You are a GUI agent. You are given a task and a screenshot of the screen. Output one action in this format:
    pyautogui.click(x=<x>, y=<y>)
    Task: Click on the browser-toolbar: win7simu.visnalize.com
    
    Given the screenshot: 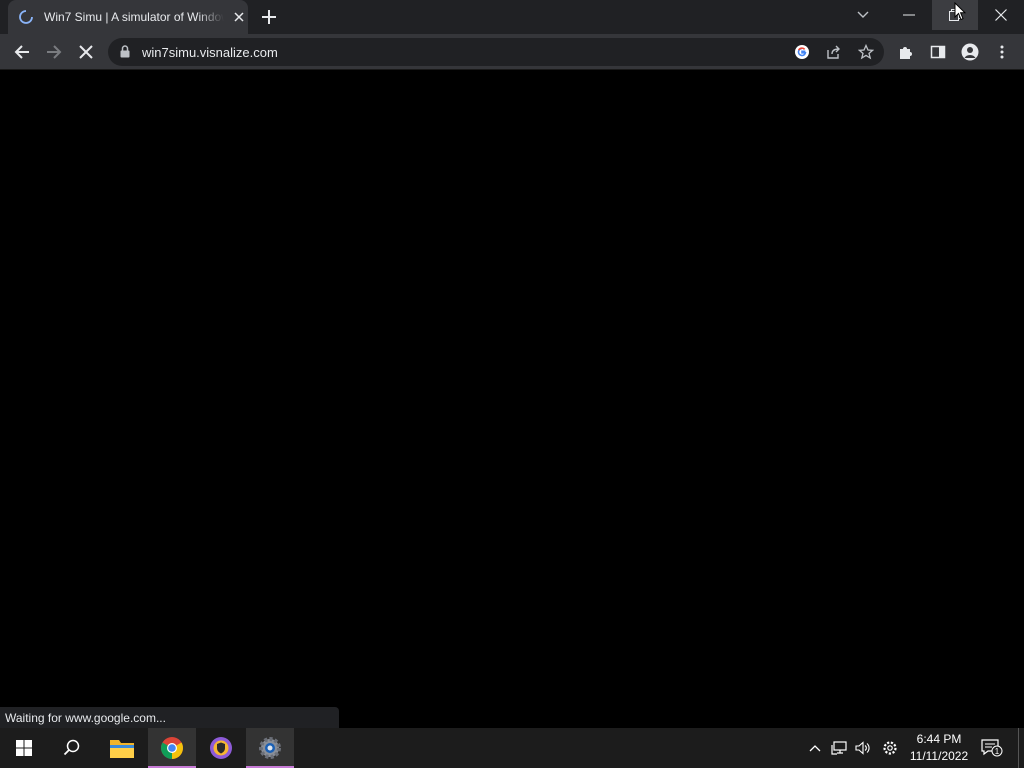 What is the action you would take?
    pyautogui.click(x=512, y=52)
    